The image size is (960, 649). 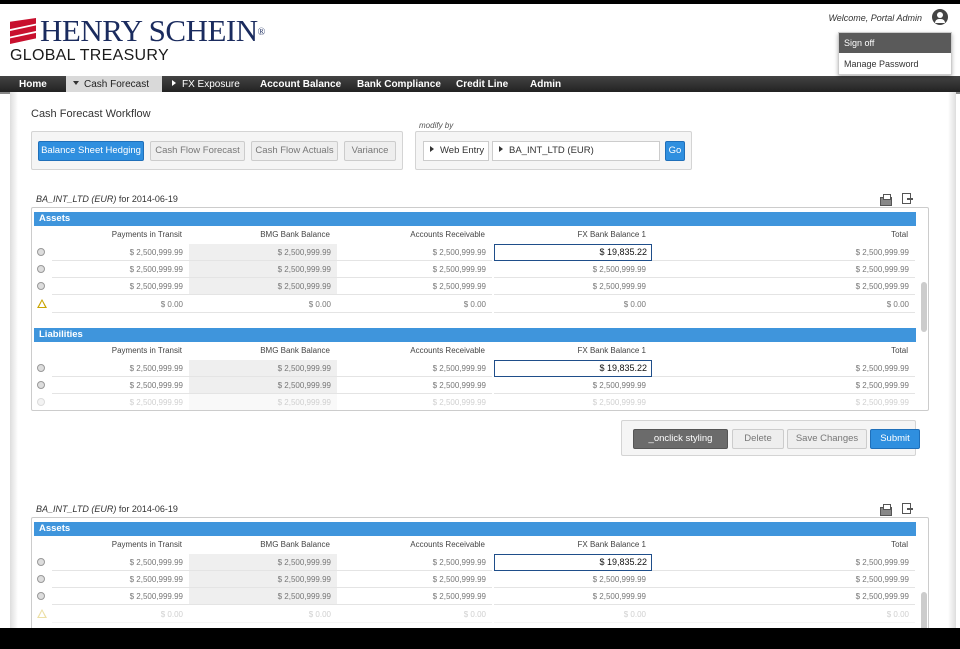 What do you see at coordinates (576, 151) in the screenshot?
I see `entity-select: BA_INT_LTD (EUR)` at bounding box center [576, 151].